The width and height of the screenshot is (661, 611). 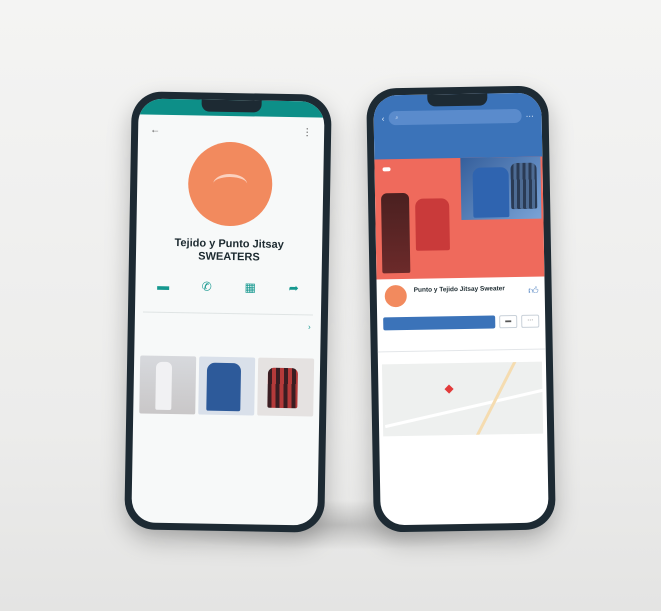 I want to click on map-road, so click(x=464, y=404).